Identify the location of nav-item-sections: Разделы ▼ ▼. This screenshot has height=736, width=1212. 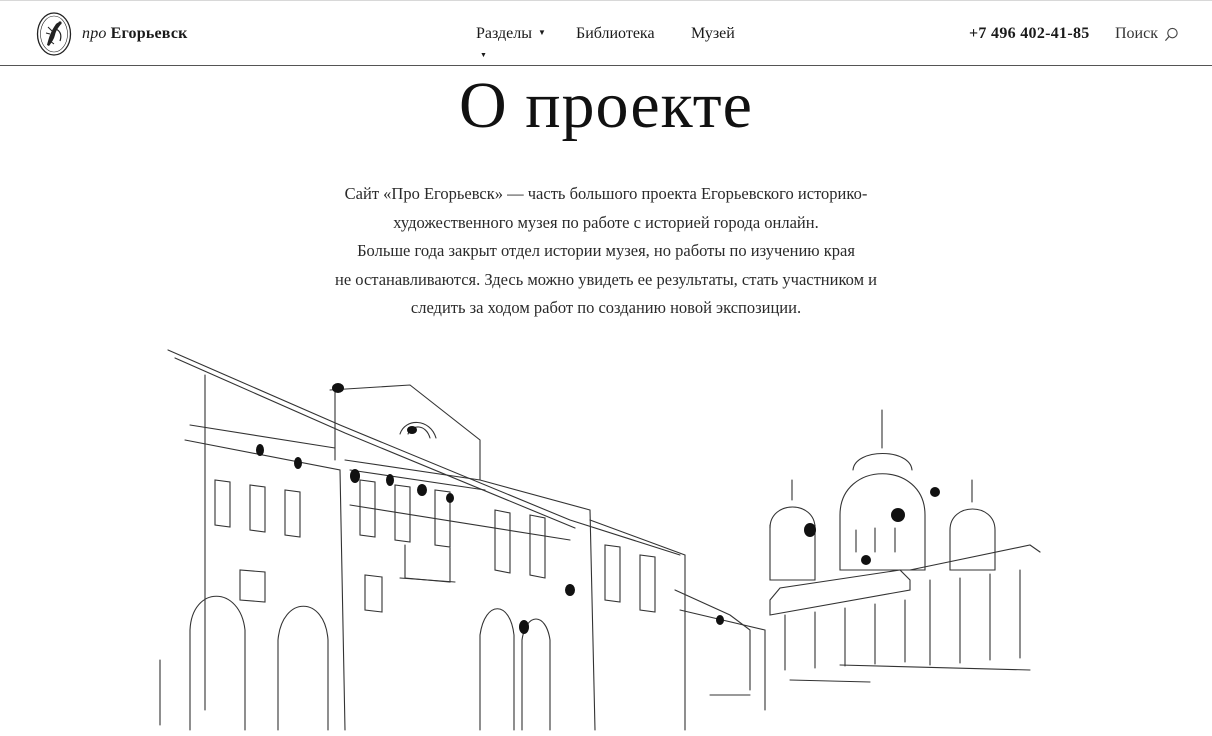
(526, 42).